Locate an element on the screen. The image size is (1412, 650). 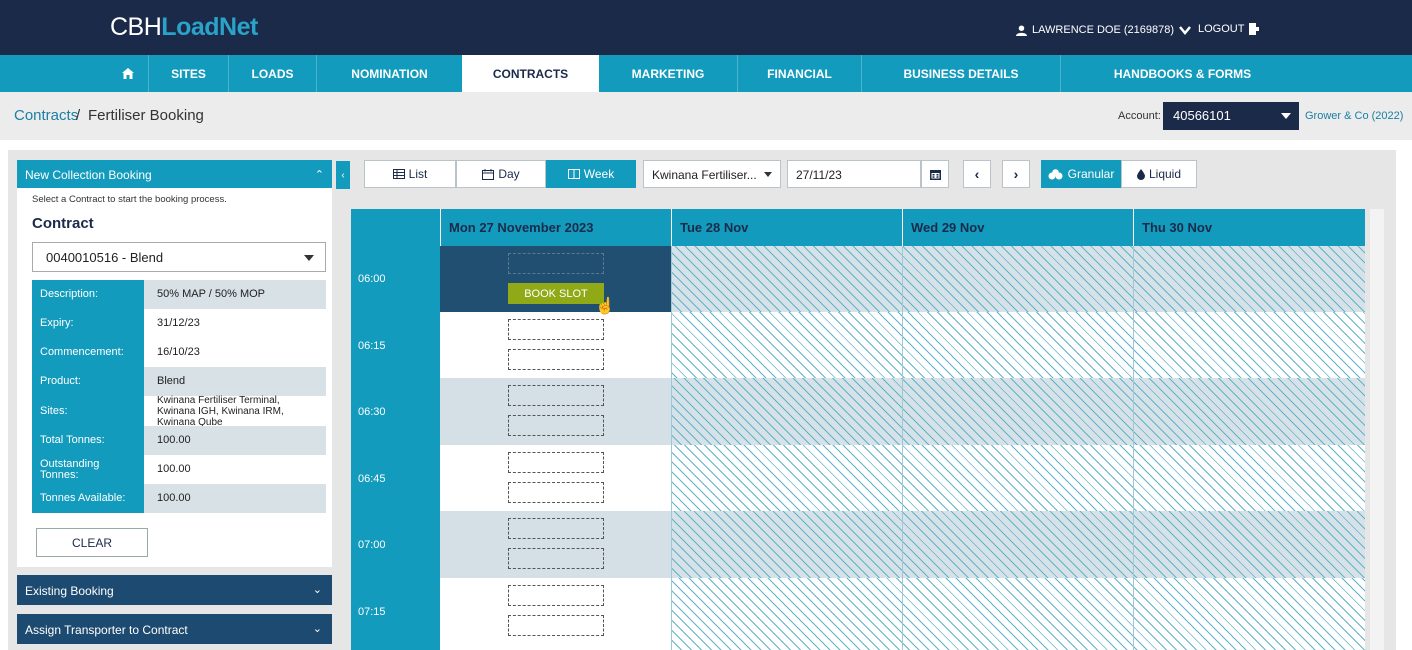
nav-sites-label: SITES is located at coordinates (188, 73).